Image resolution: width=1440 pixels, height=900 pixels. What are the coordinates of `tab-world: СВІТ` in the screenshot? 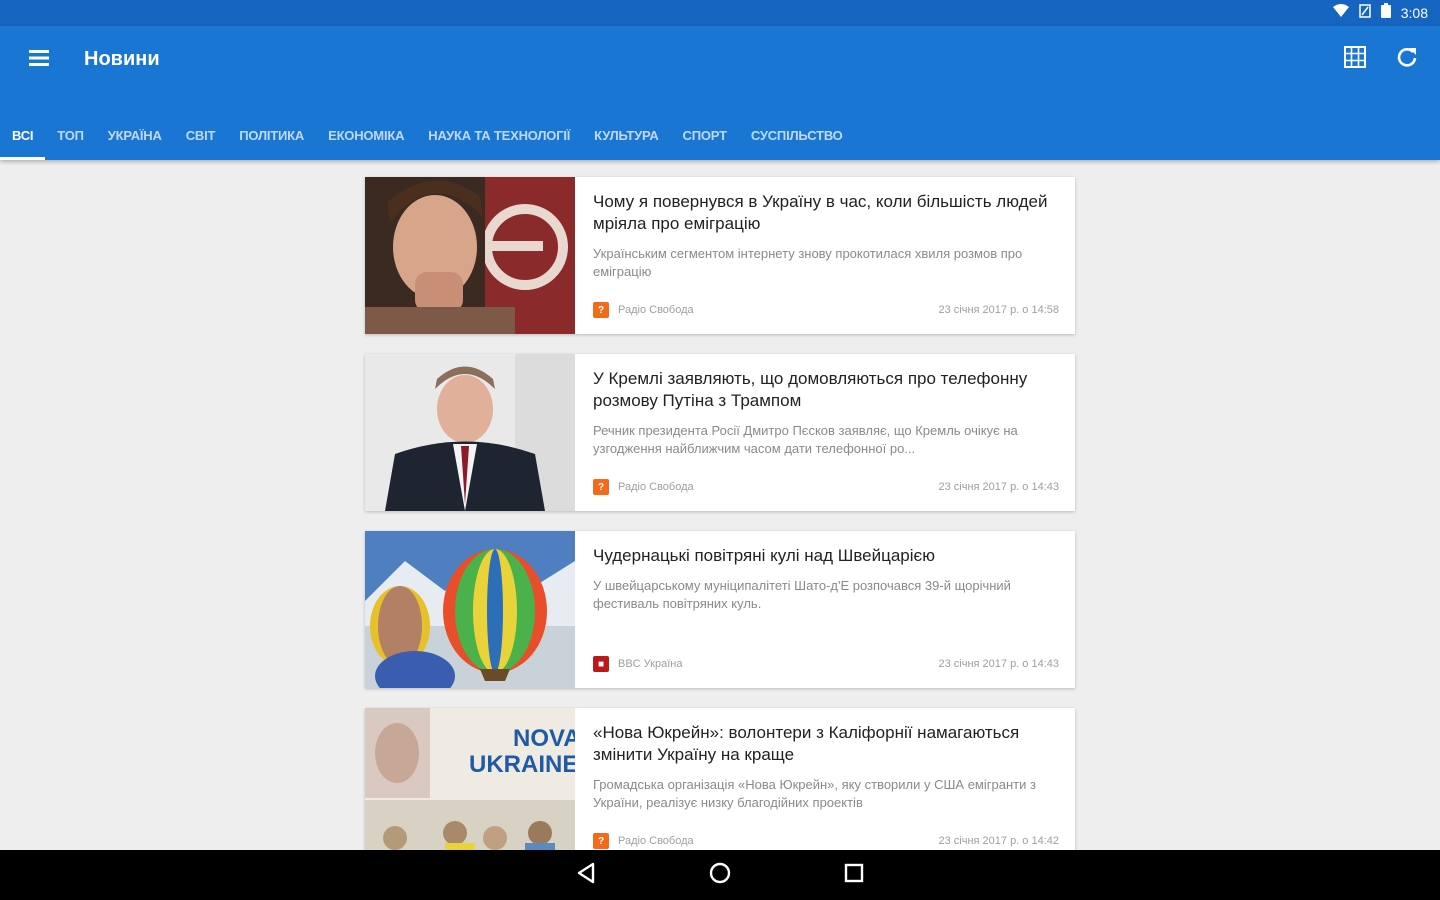 It's located at (201, 135).